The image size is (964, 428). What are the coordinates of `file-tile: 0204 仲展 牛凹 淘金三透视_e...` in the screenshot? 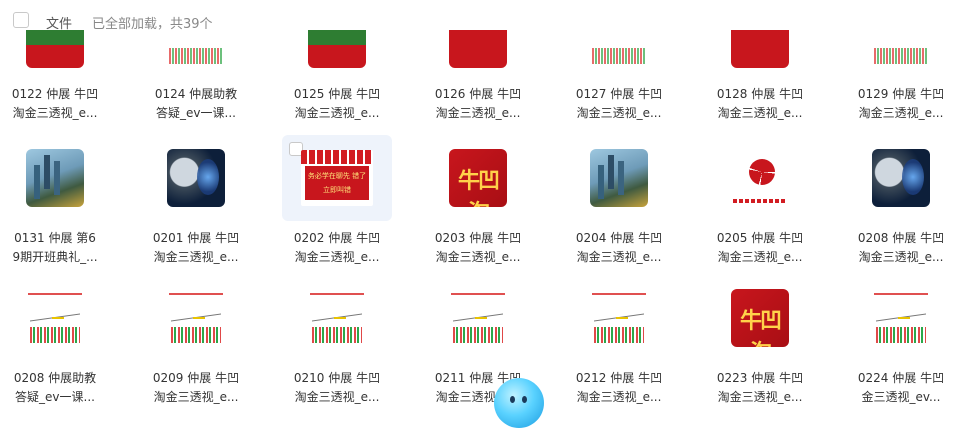 It's located at (619, 200).